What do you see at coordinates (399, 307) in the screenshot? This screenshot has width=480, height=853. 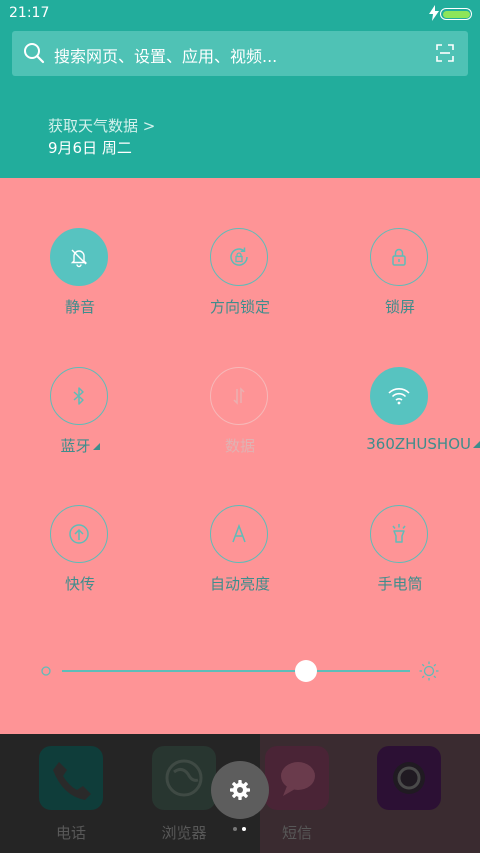 I see `toggle-lock-screen-label: 锁屏` at bounding box center [399, 307].